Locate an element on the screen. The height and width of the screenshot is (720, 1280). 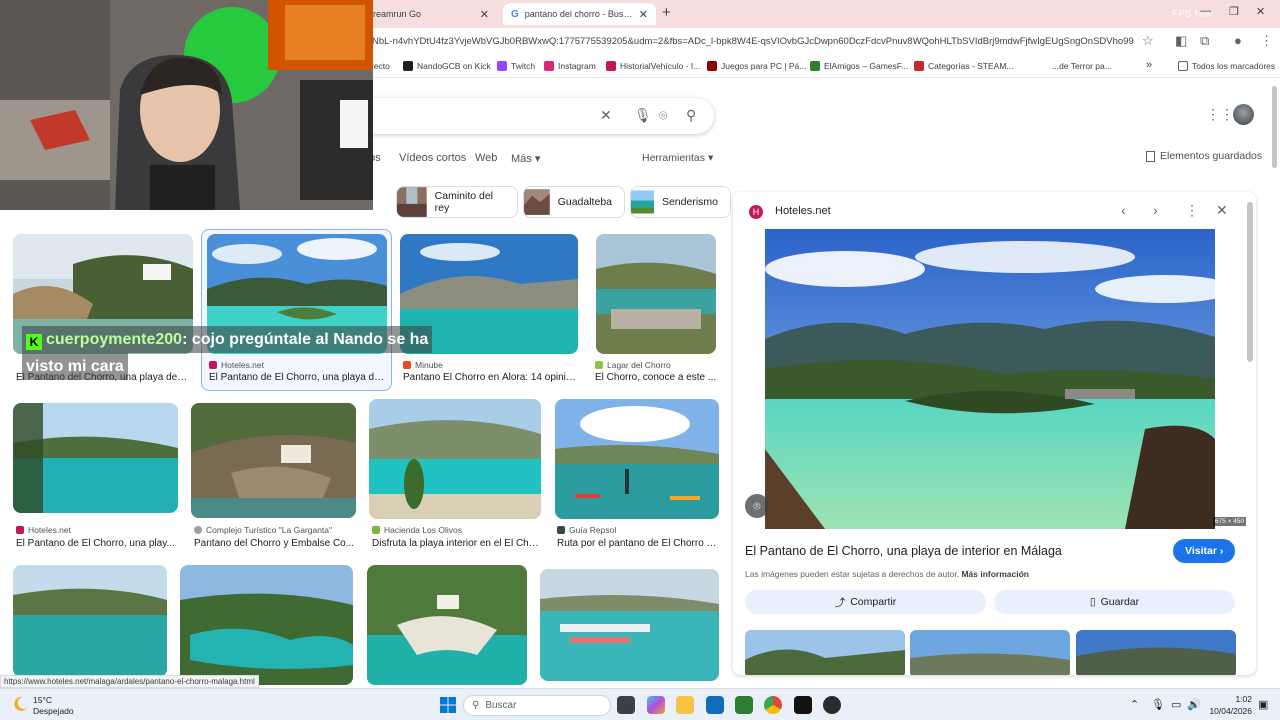
notifications-icon: ▣ is located at coordinates (1263, 704).